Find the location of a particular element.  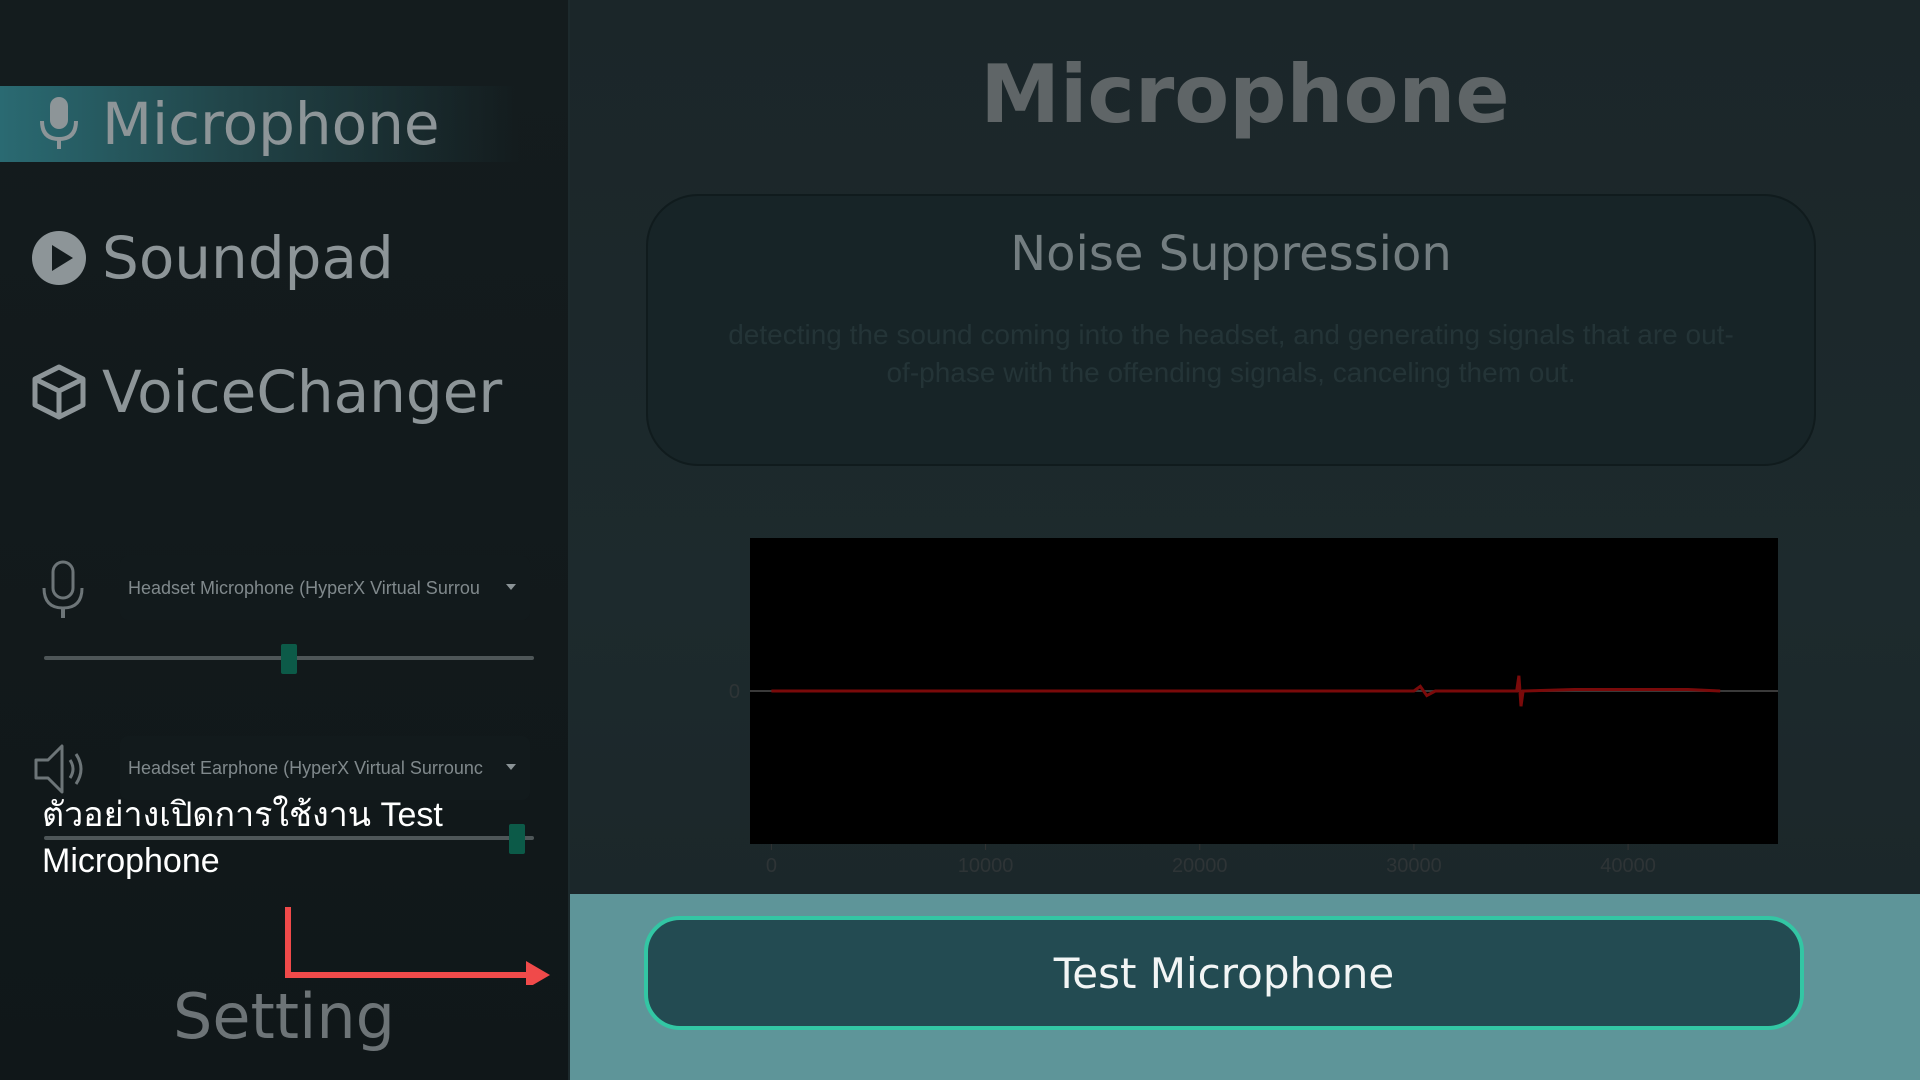

play-circle-icon is located at coordinates (59, 258).